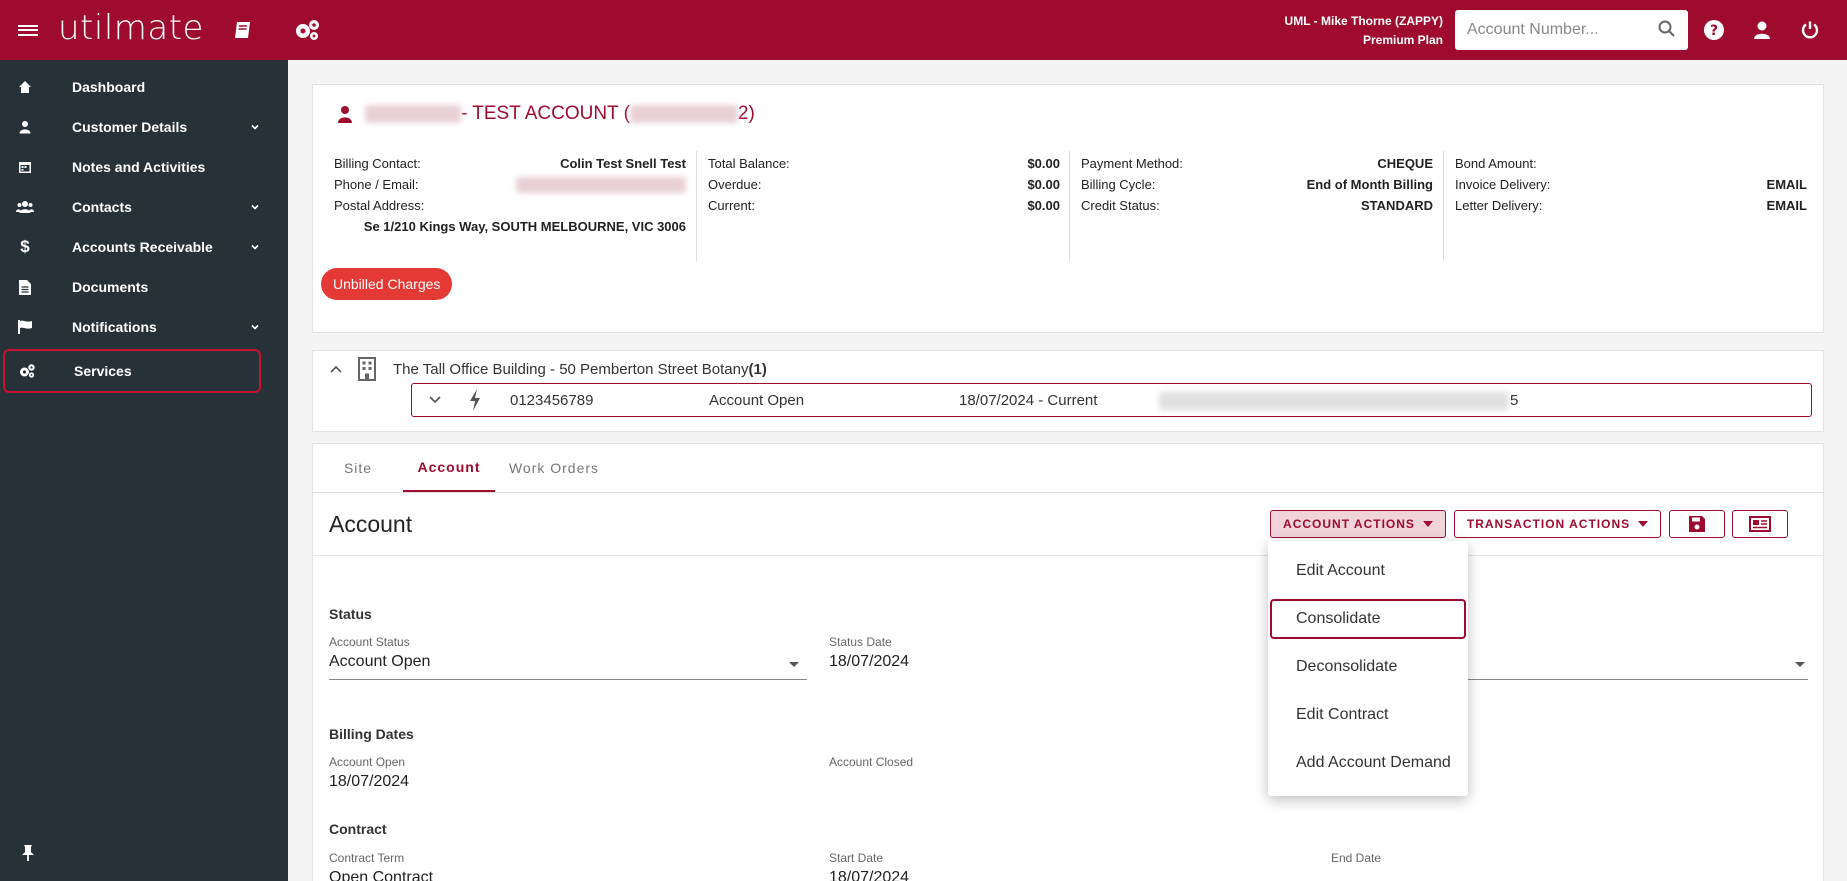 The image size is (1847, 881). I want to click on bond-amount-label: Bond Amount:, so click(1496, 163).